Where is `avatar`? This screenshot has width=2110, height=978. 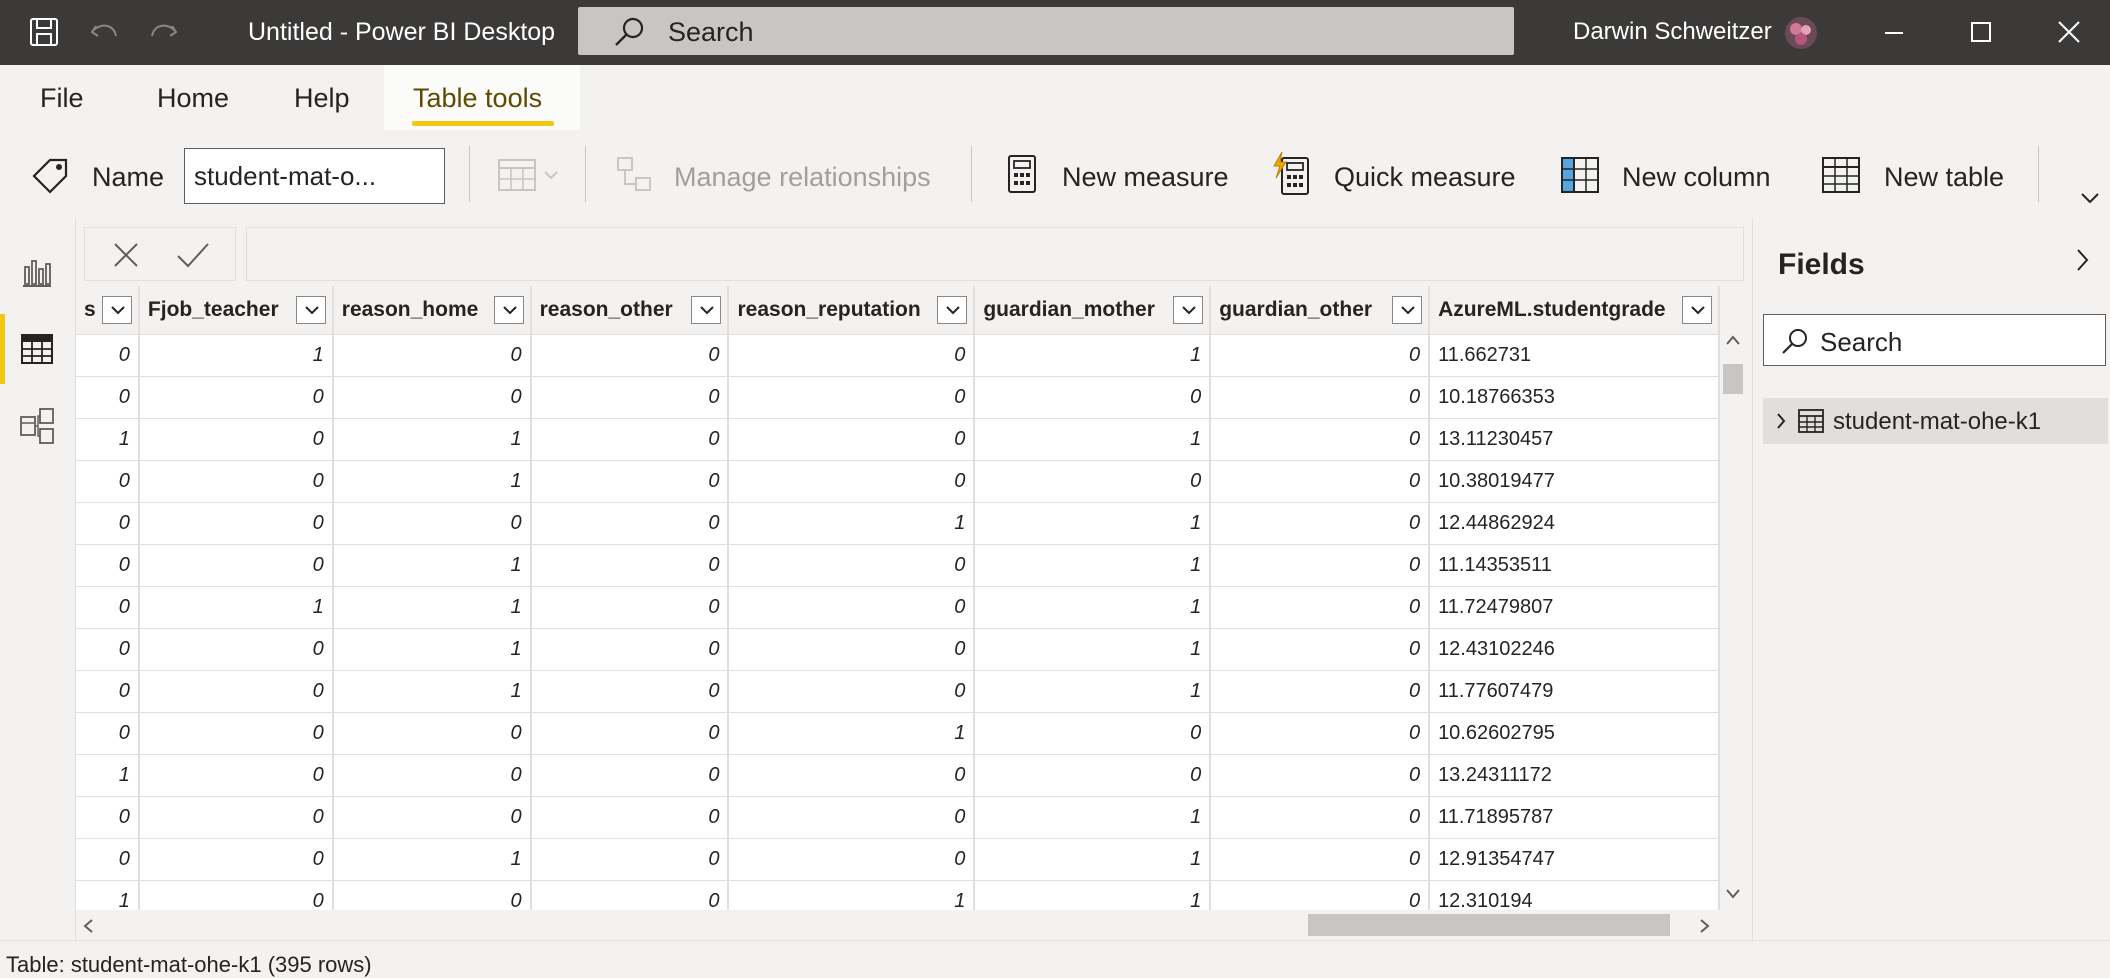 avatar is located at coordinates (1801, 33).